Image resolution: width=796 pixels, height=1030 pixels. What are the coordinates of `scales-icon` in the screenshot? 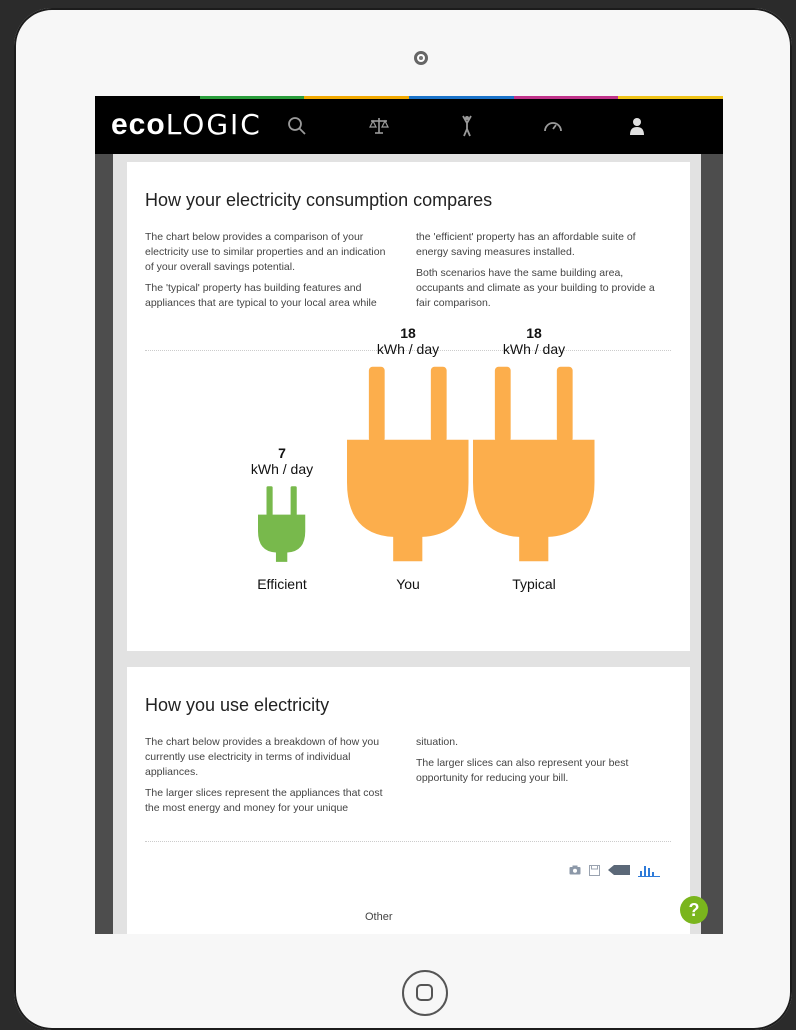 It's located at (379, 126).